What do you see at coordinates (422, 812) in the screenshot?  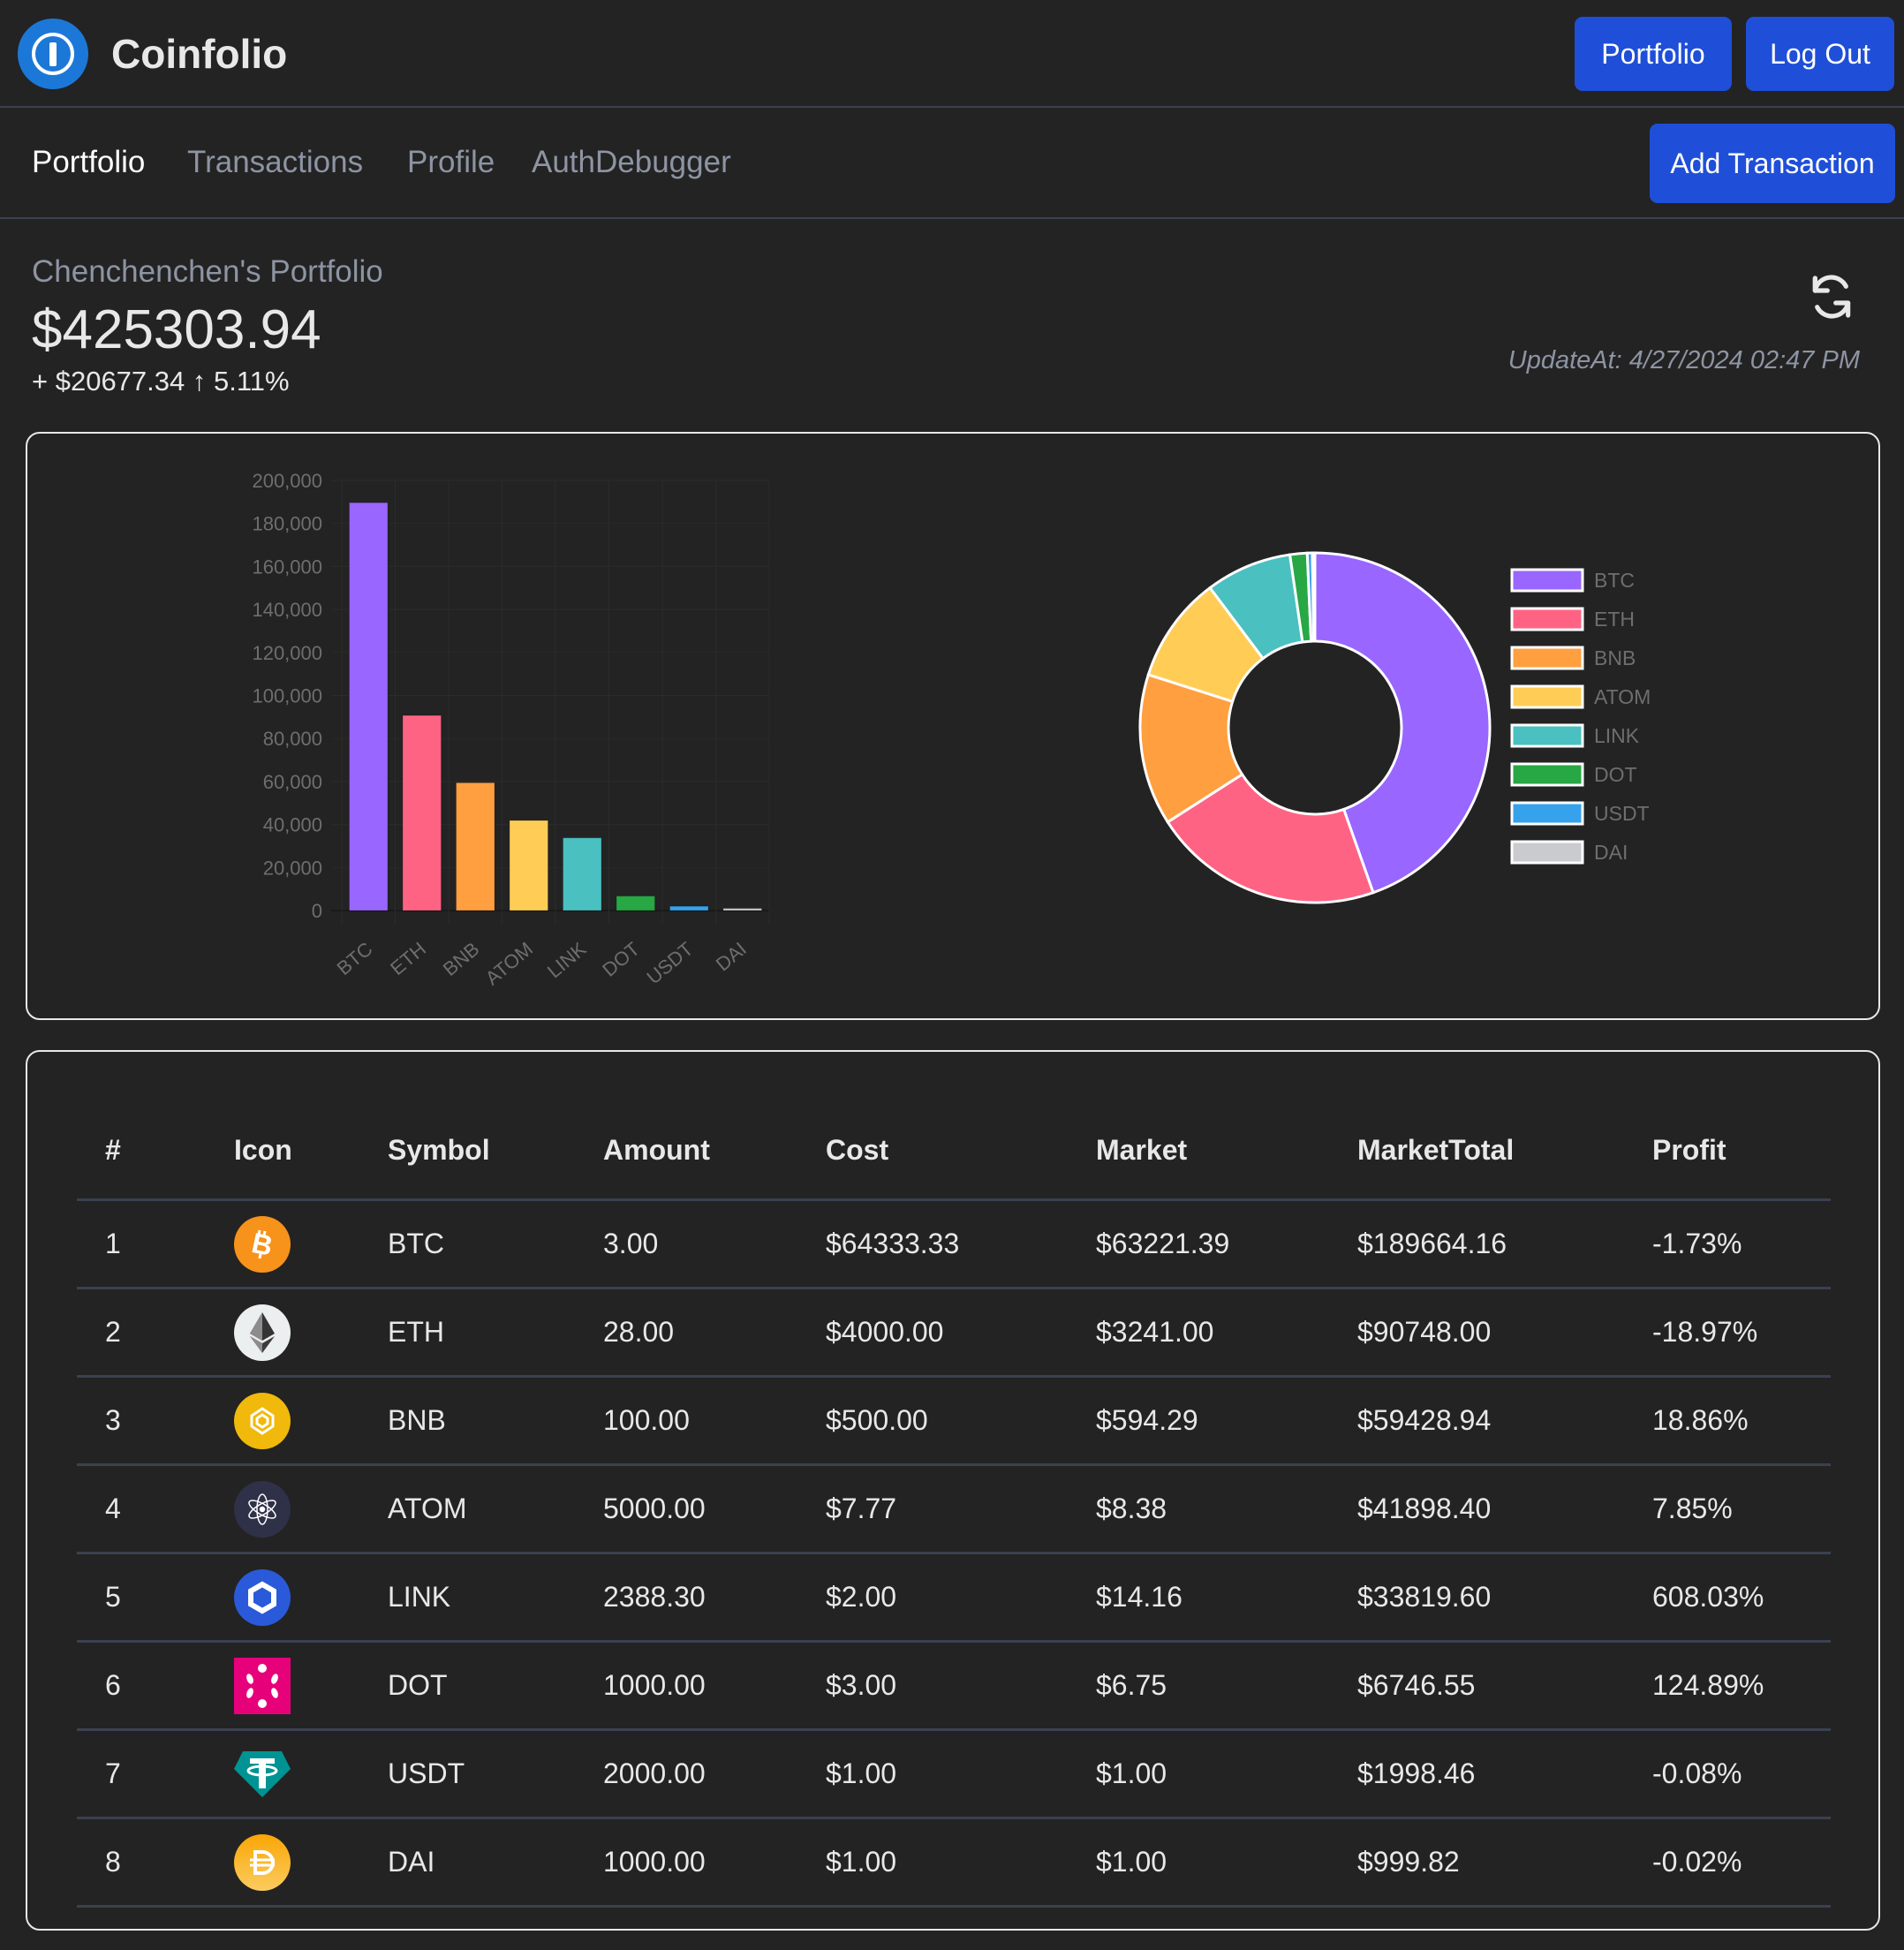 I see `bar-eth` at bounding box center [422, 812].